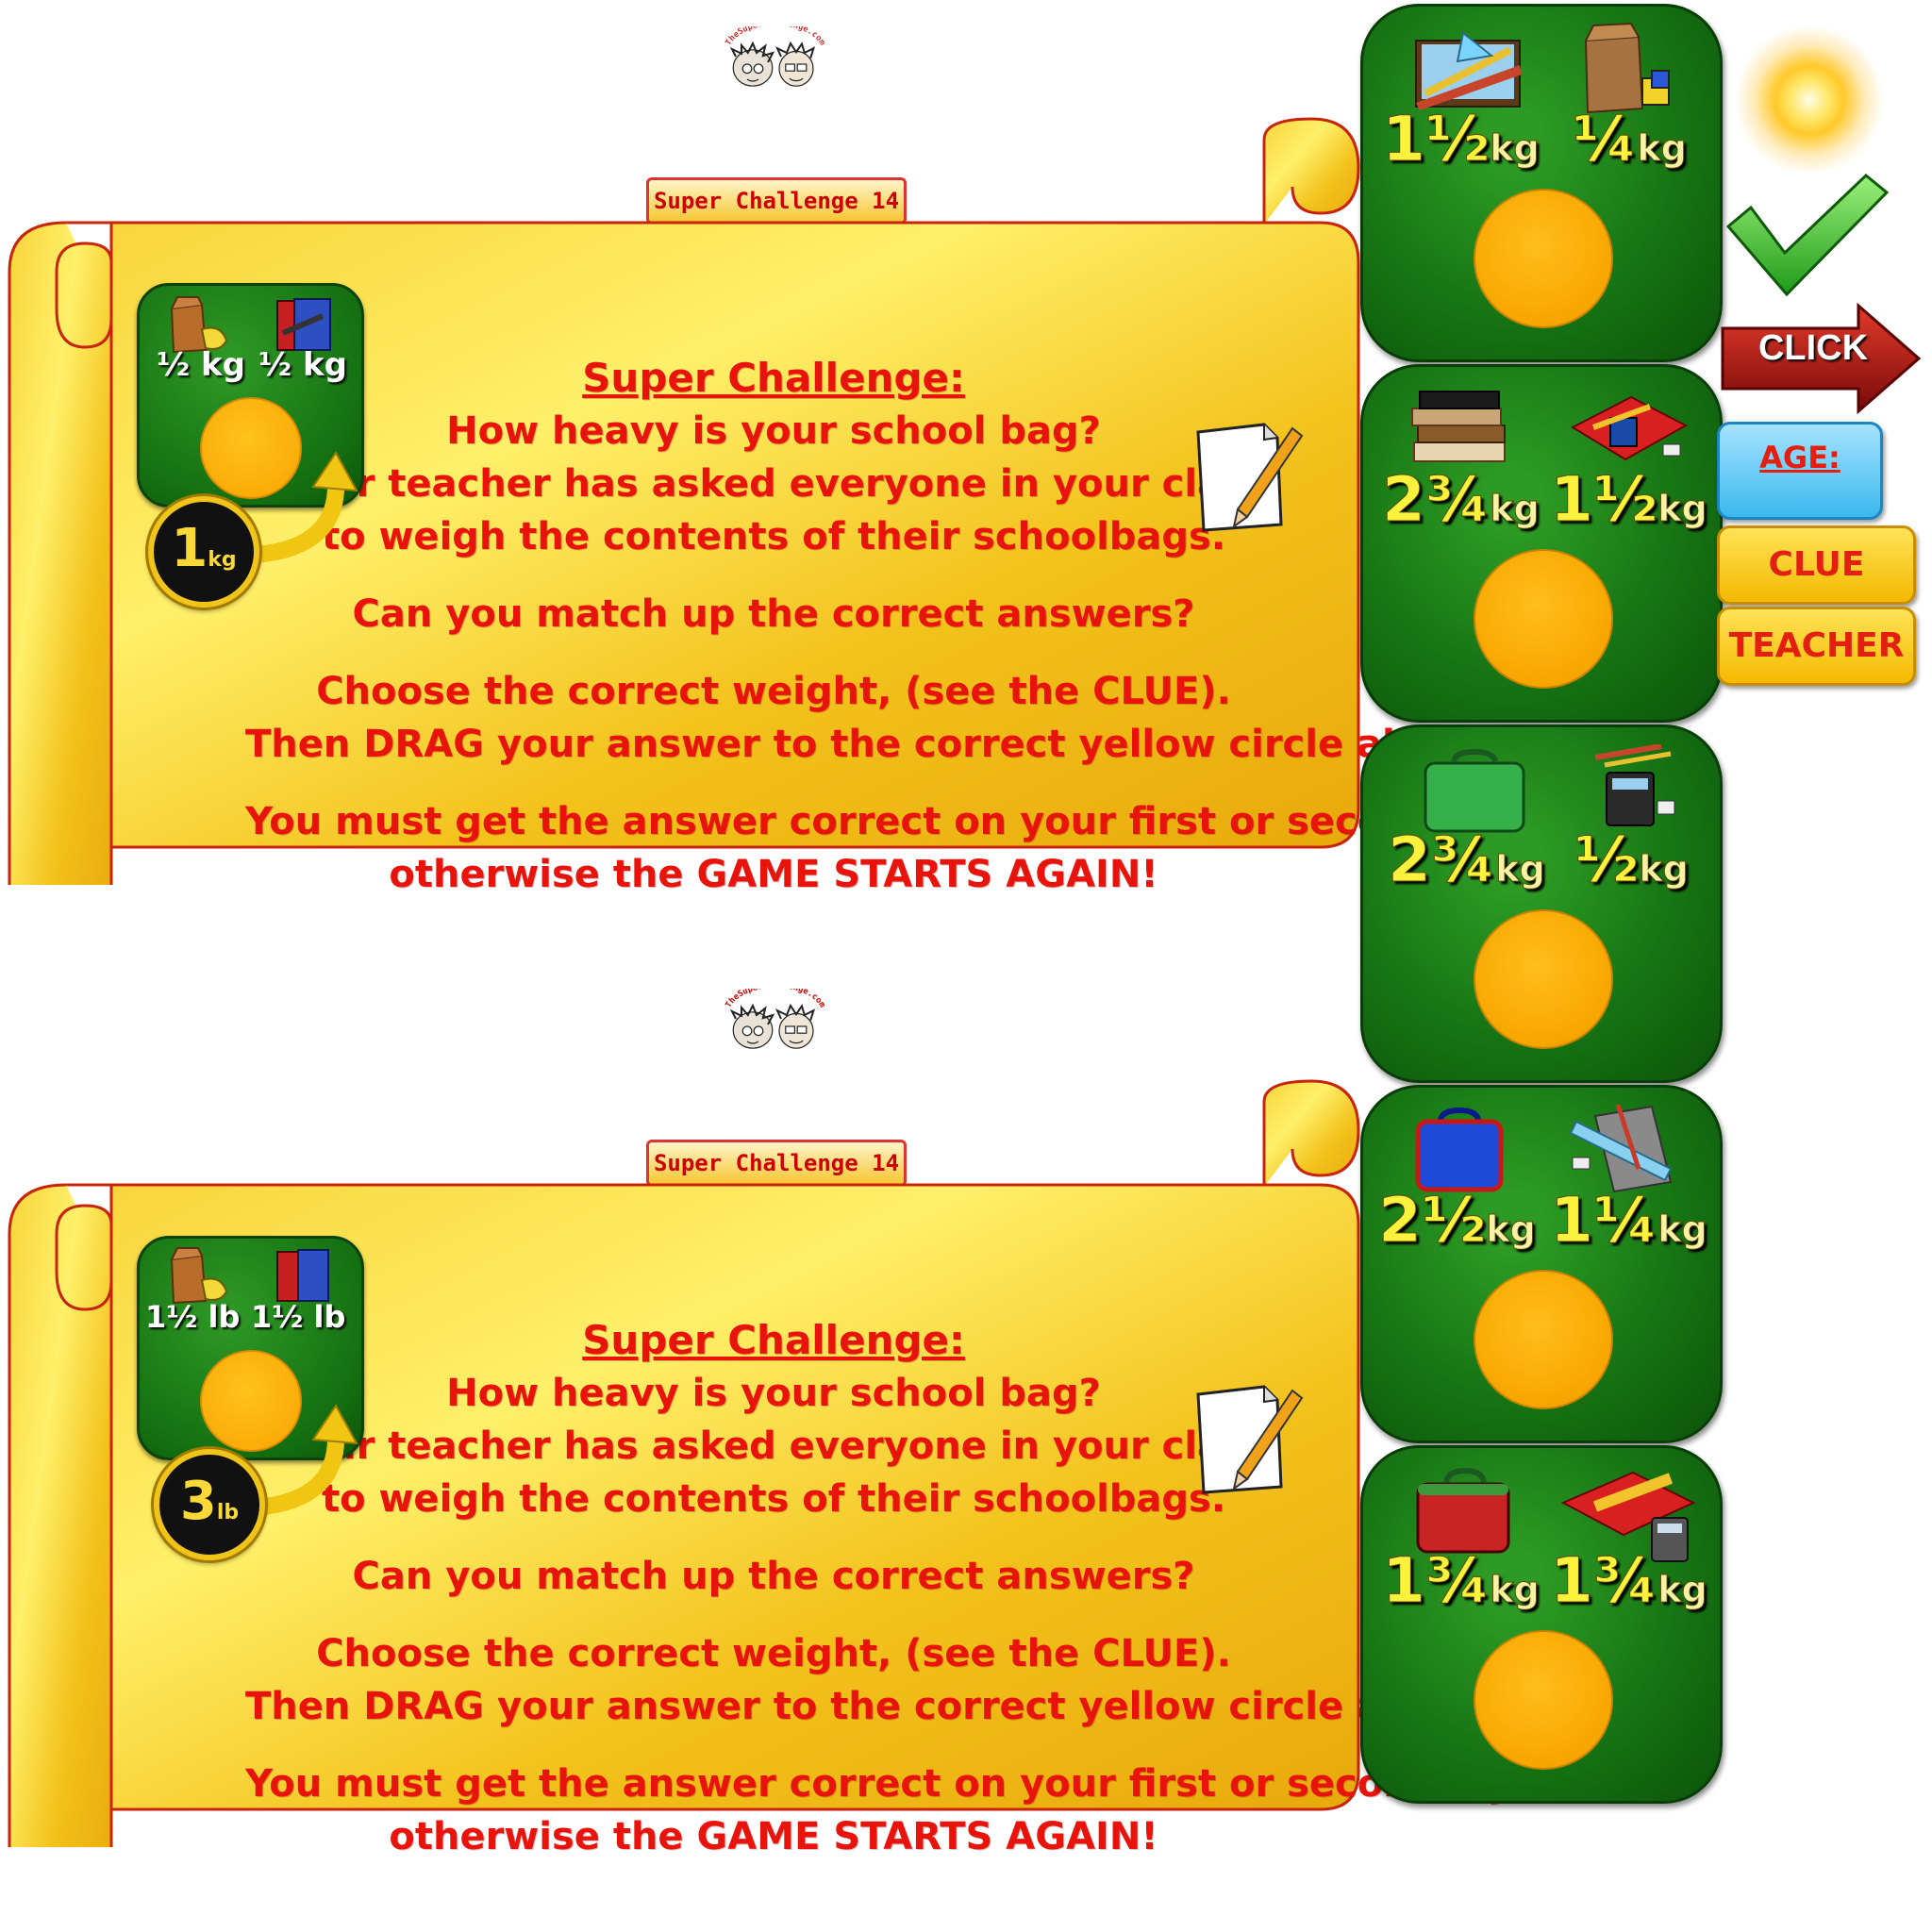 This screenshot has height=1932, width=1932. Describe the element at coordinates (1459, 426) in the screenshot. I see `book-stack-icon` at that location.